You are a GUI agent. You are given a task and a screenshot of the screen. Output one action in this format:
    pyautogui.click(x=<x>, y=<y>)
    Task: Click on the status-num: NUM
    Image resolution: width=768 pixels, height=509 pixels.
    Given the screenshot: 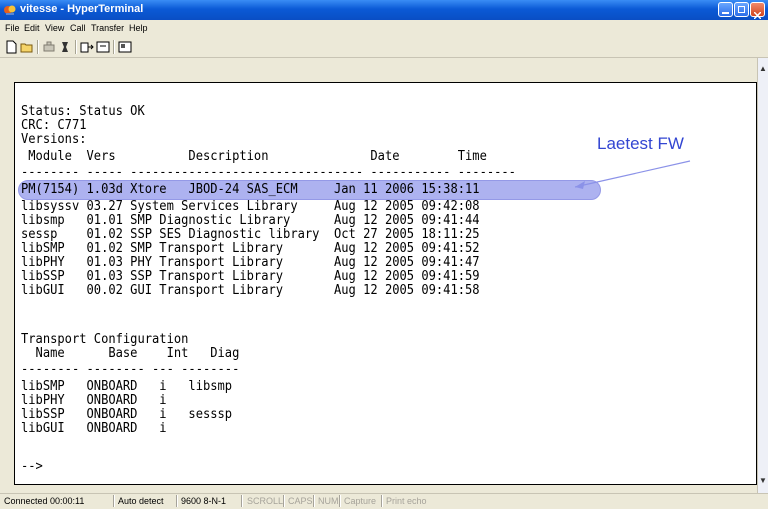 What is the action you would take?
    pyautogui.click(x=328, y=501)
    